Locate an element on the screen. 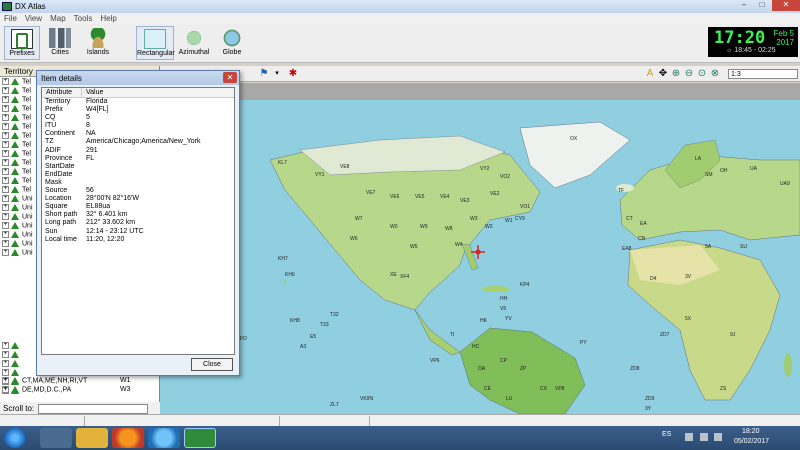 This screenshot has height=450, width=800. prefixes-button: Prefixes is located at coordinates (22, 43).